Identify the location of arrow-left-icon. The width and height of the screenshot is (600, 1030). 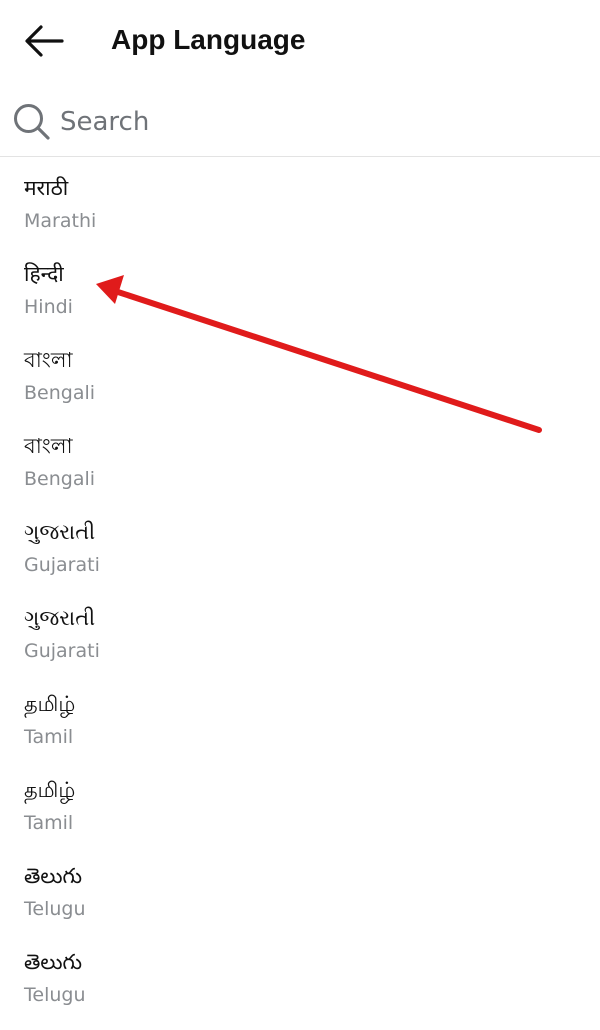
(43, 41).